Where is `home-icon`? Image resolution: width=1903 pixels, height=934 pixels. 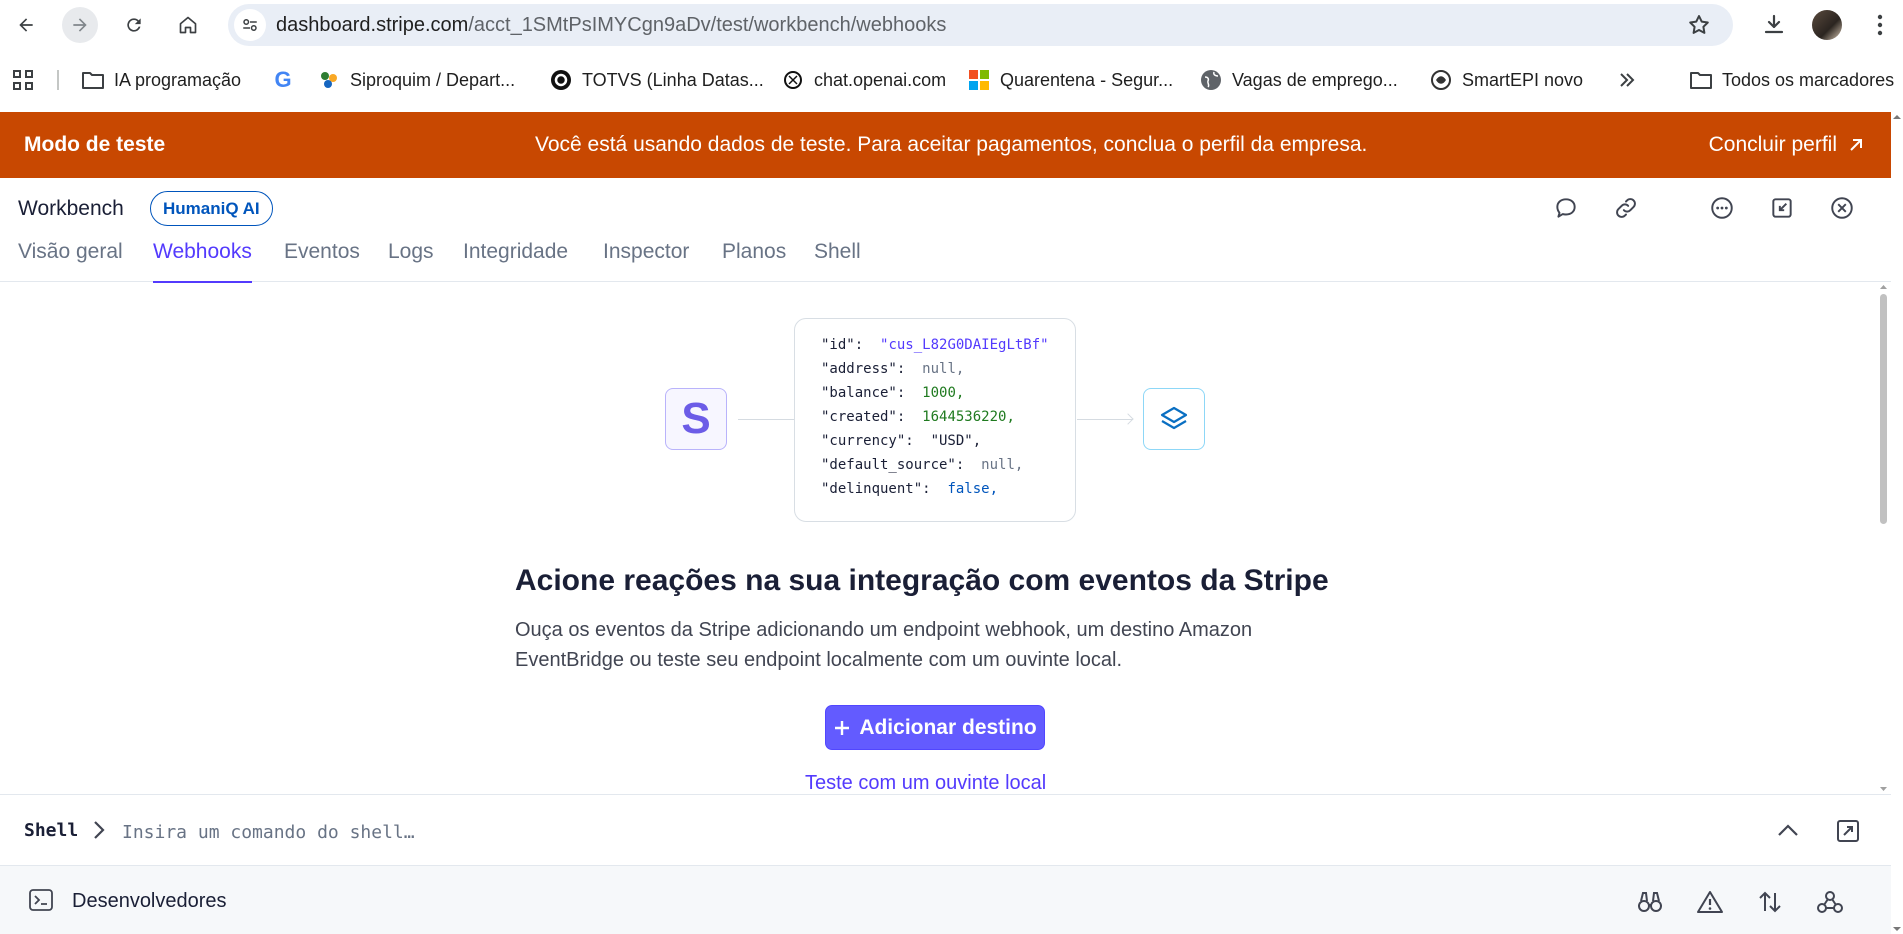 home-icon is located at coordinates (188, 25).